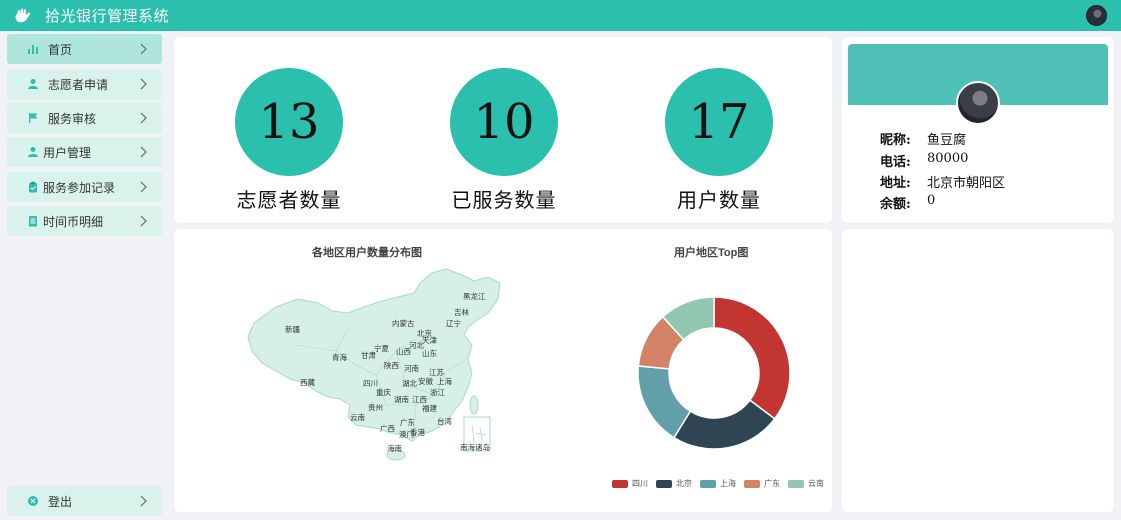  I want to click on profile-card: 昵称: 鱼豆腐 电话: 80000 地址: 北京市朝阳区 余额: 0, so click(978, 130).